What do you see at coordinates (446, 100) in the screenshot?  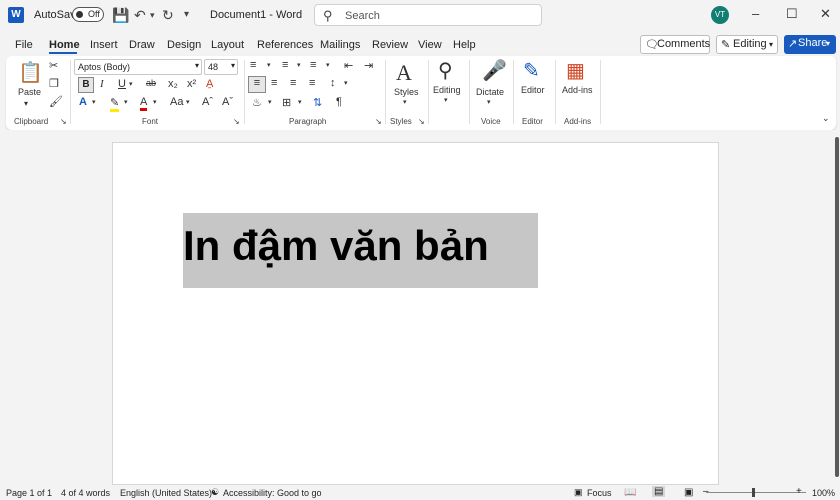 I see `editing-dropdown-icon: ▾` at bounding box center [446, 100].